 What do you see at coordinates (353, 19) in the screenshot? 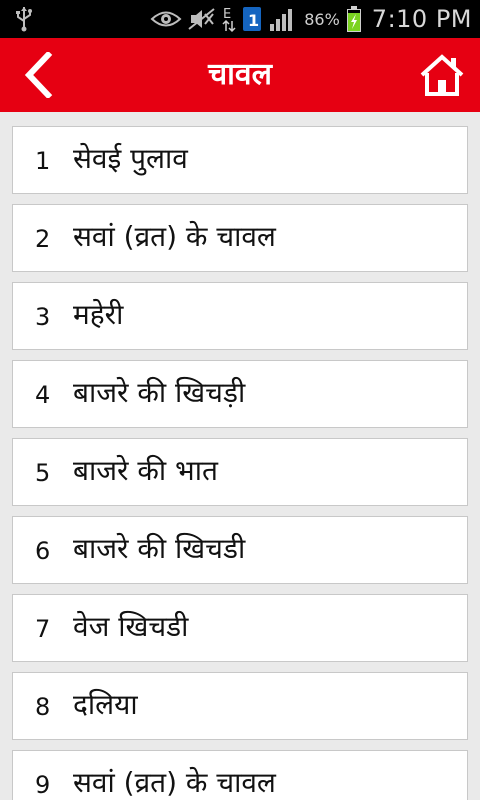
I see `battery-charging-icon` at bounding box center [353, 19].